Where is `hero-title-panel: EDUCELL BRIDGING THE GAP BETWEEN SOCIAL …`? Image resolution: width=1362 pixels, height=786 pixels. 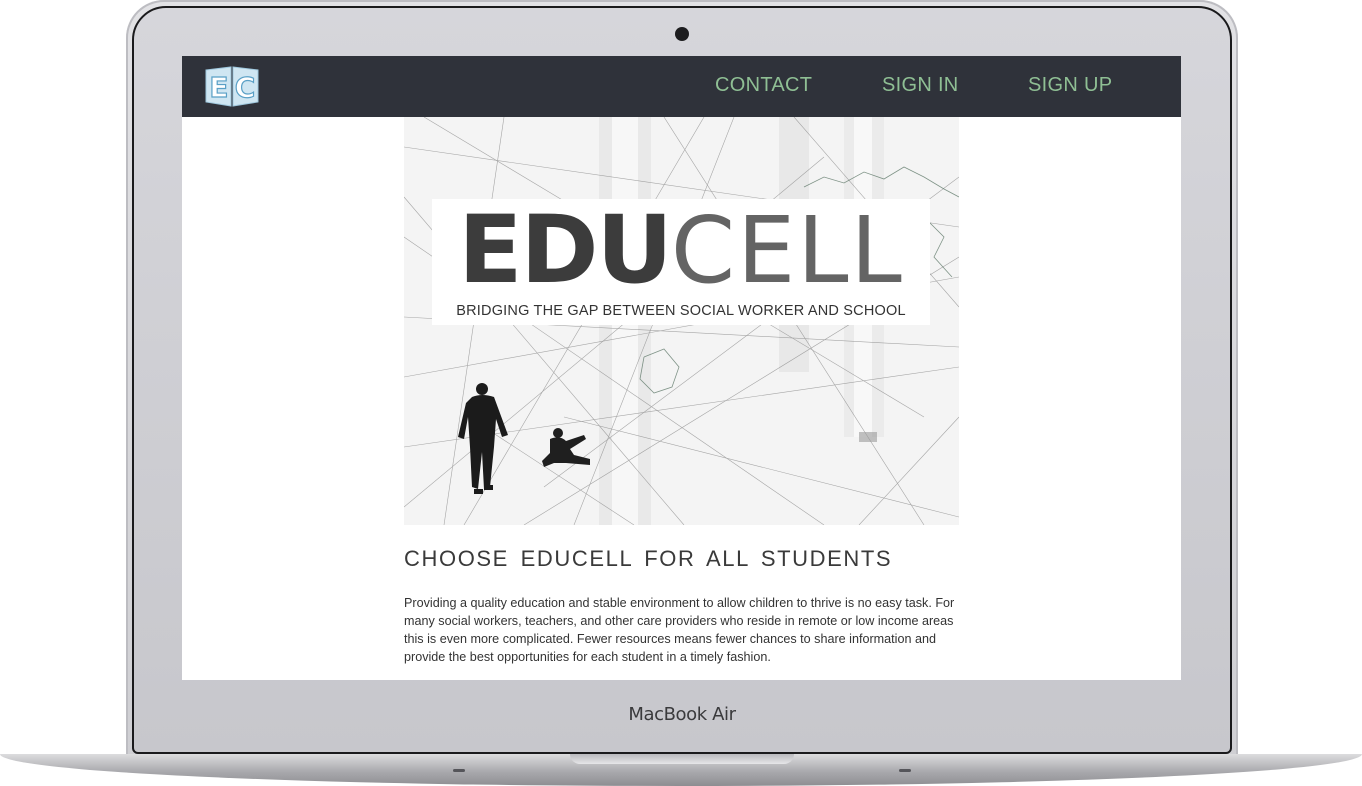 hero-title-panel: EDUCELL BRIDGING THE GAP BETWEEN SOCIAL … is located at coordinates (681, 262).